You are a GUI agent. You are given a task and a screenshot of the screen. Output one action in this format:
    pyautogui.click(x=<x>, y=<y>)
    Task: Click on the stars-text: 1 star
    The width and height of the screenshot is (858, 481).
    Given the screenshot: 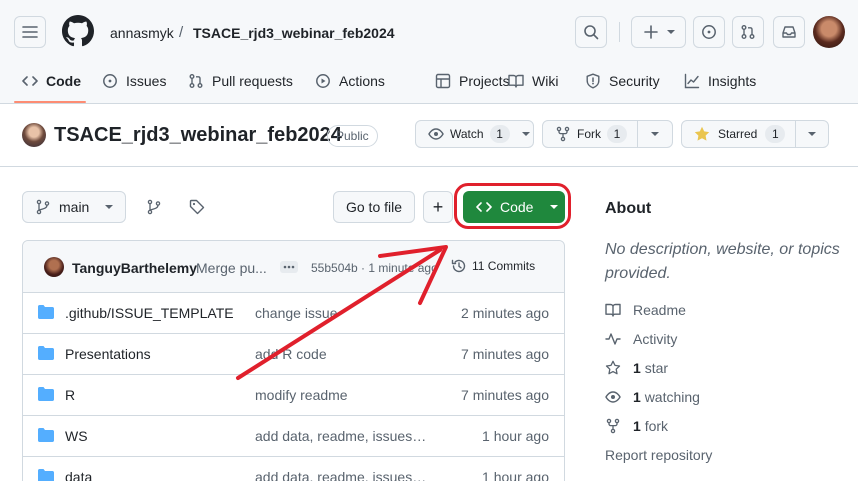 What is the action you would take?
    pyautogui.click(x=650, y=368)
    